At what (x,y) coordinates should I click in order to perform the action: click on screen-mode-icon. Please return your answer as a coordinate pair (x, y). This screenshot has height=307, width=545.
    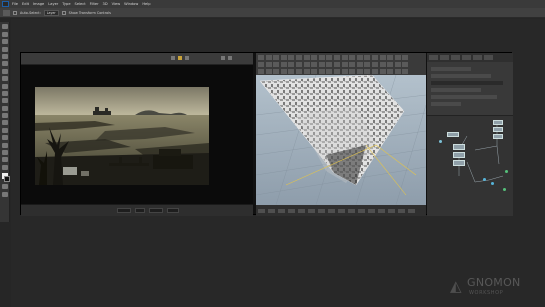
    Looking at the image, I should click on (5, 194).